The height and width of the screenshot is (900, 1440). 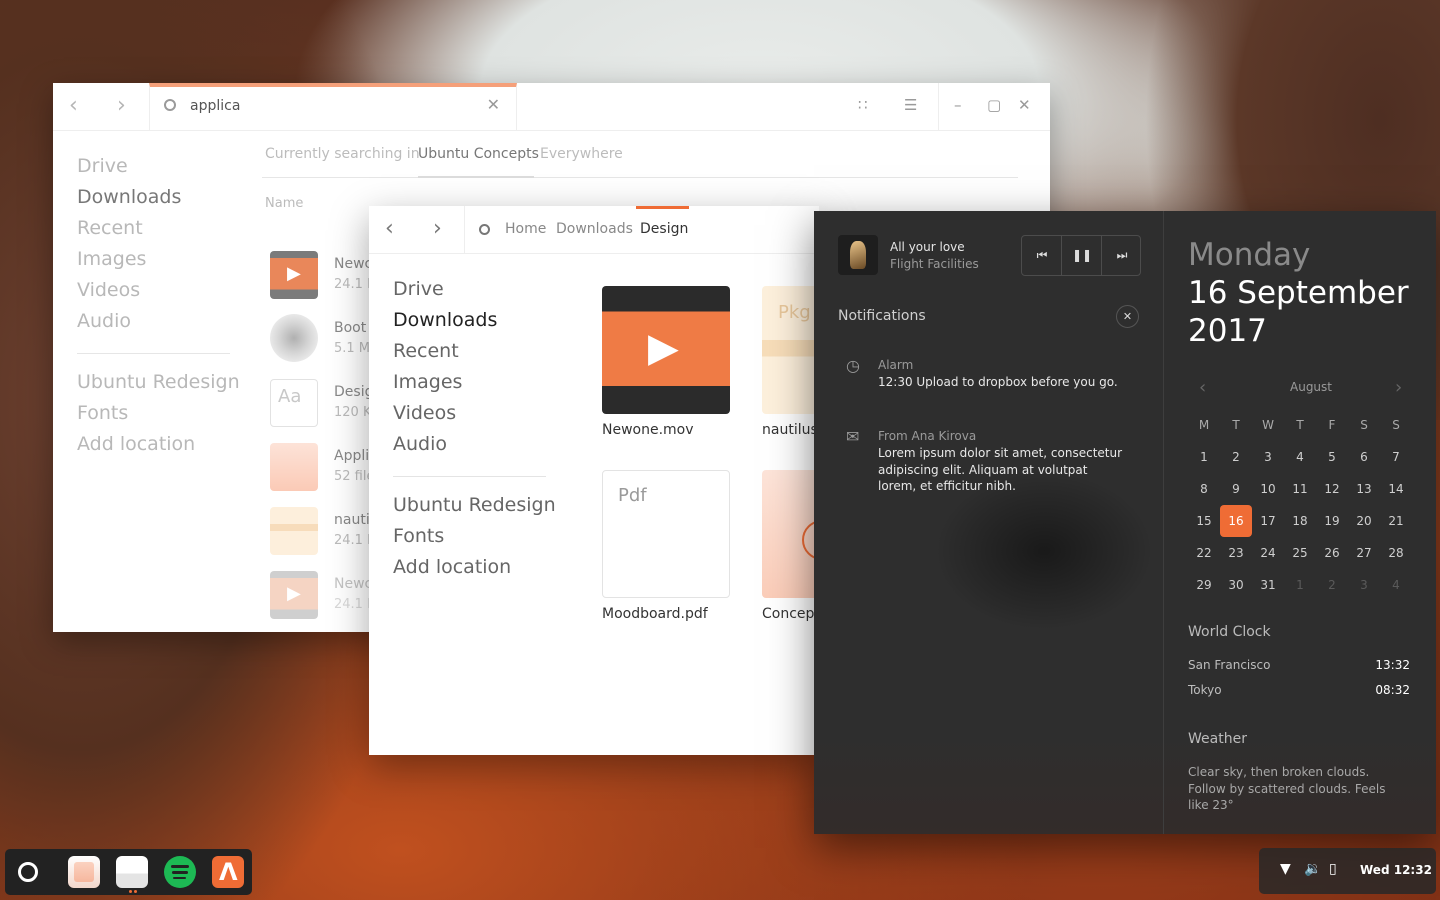 I want to click on file-name: Newone.mov, so click(x=648, y=430).